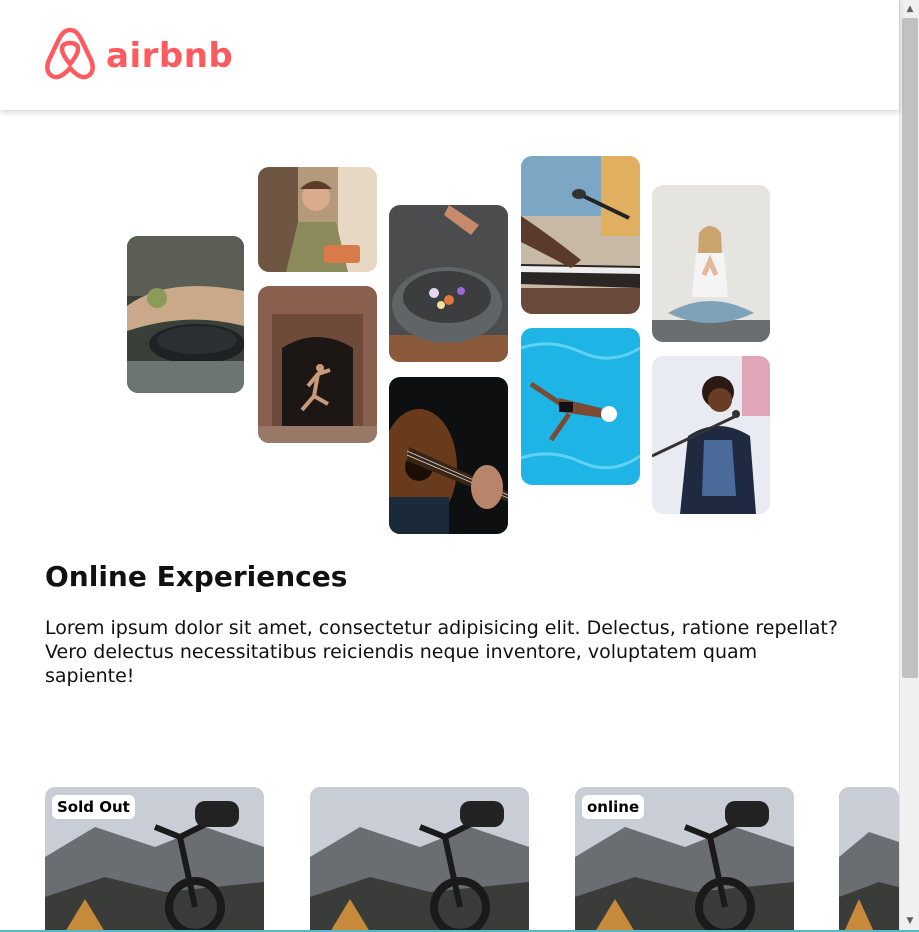 Image resolution: width=919 pixels, height=932 pixels. What do you see at coordinates (448, 455) in the screenshot?
I see `photo-guitar` at bounding box center [448, 455].